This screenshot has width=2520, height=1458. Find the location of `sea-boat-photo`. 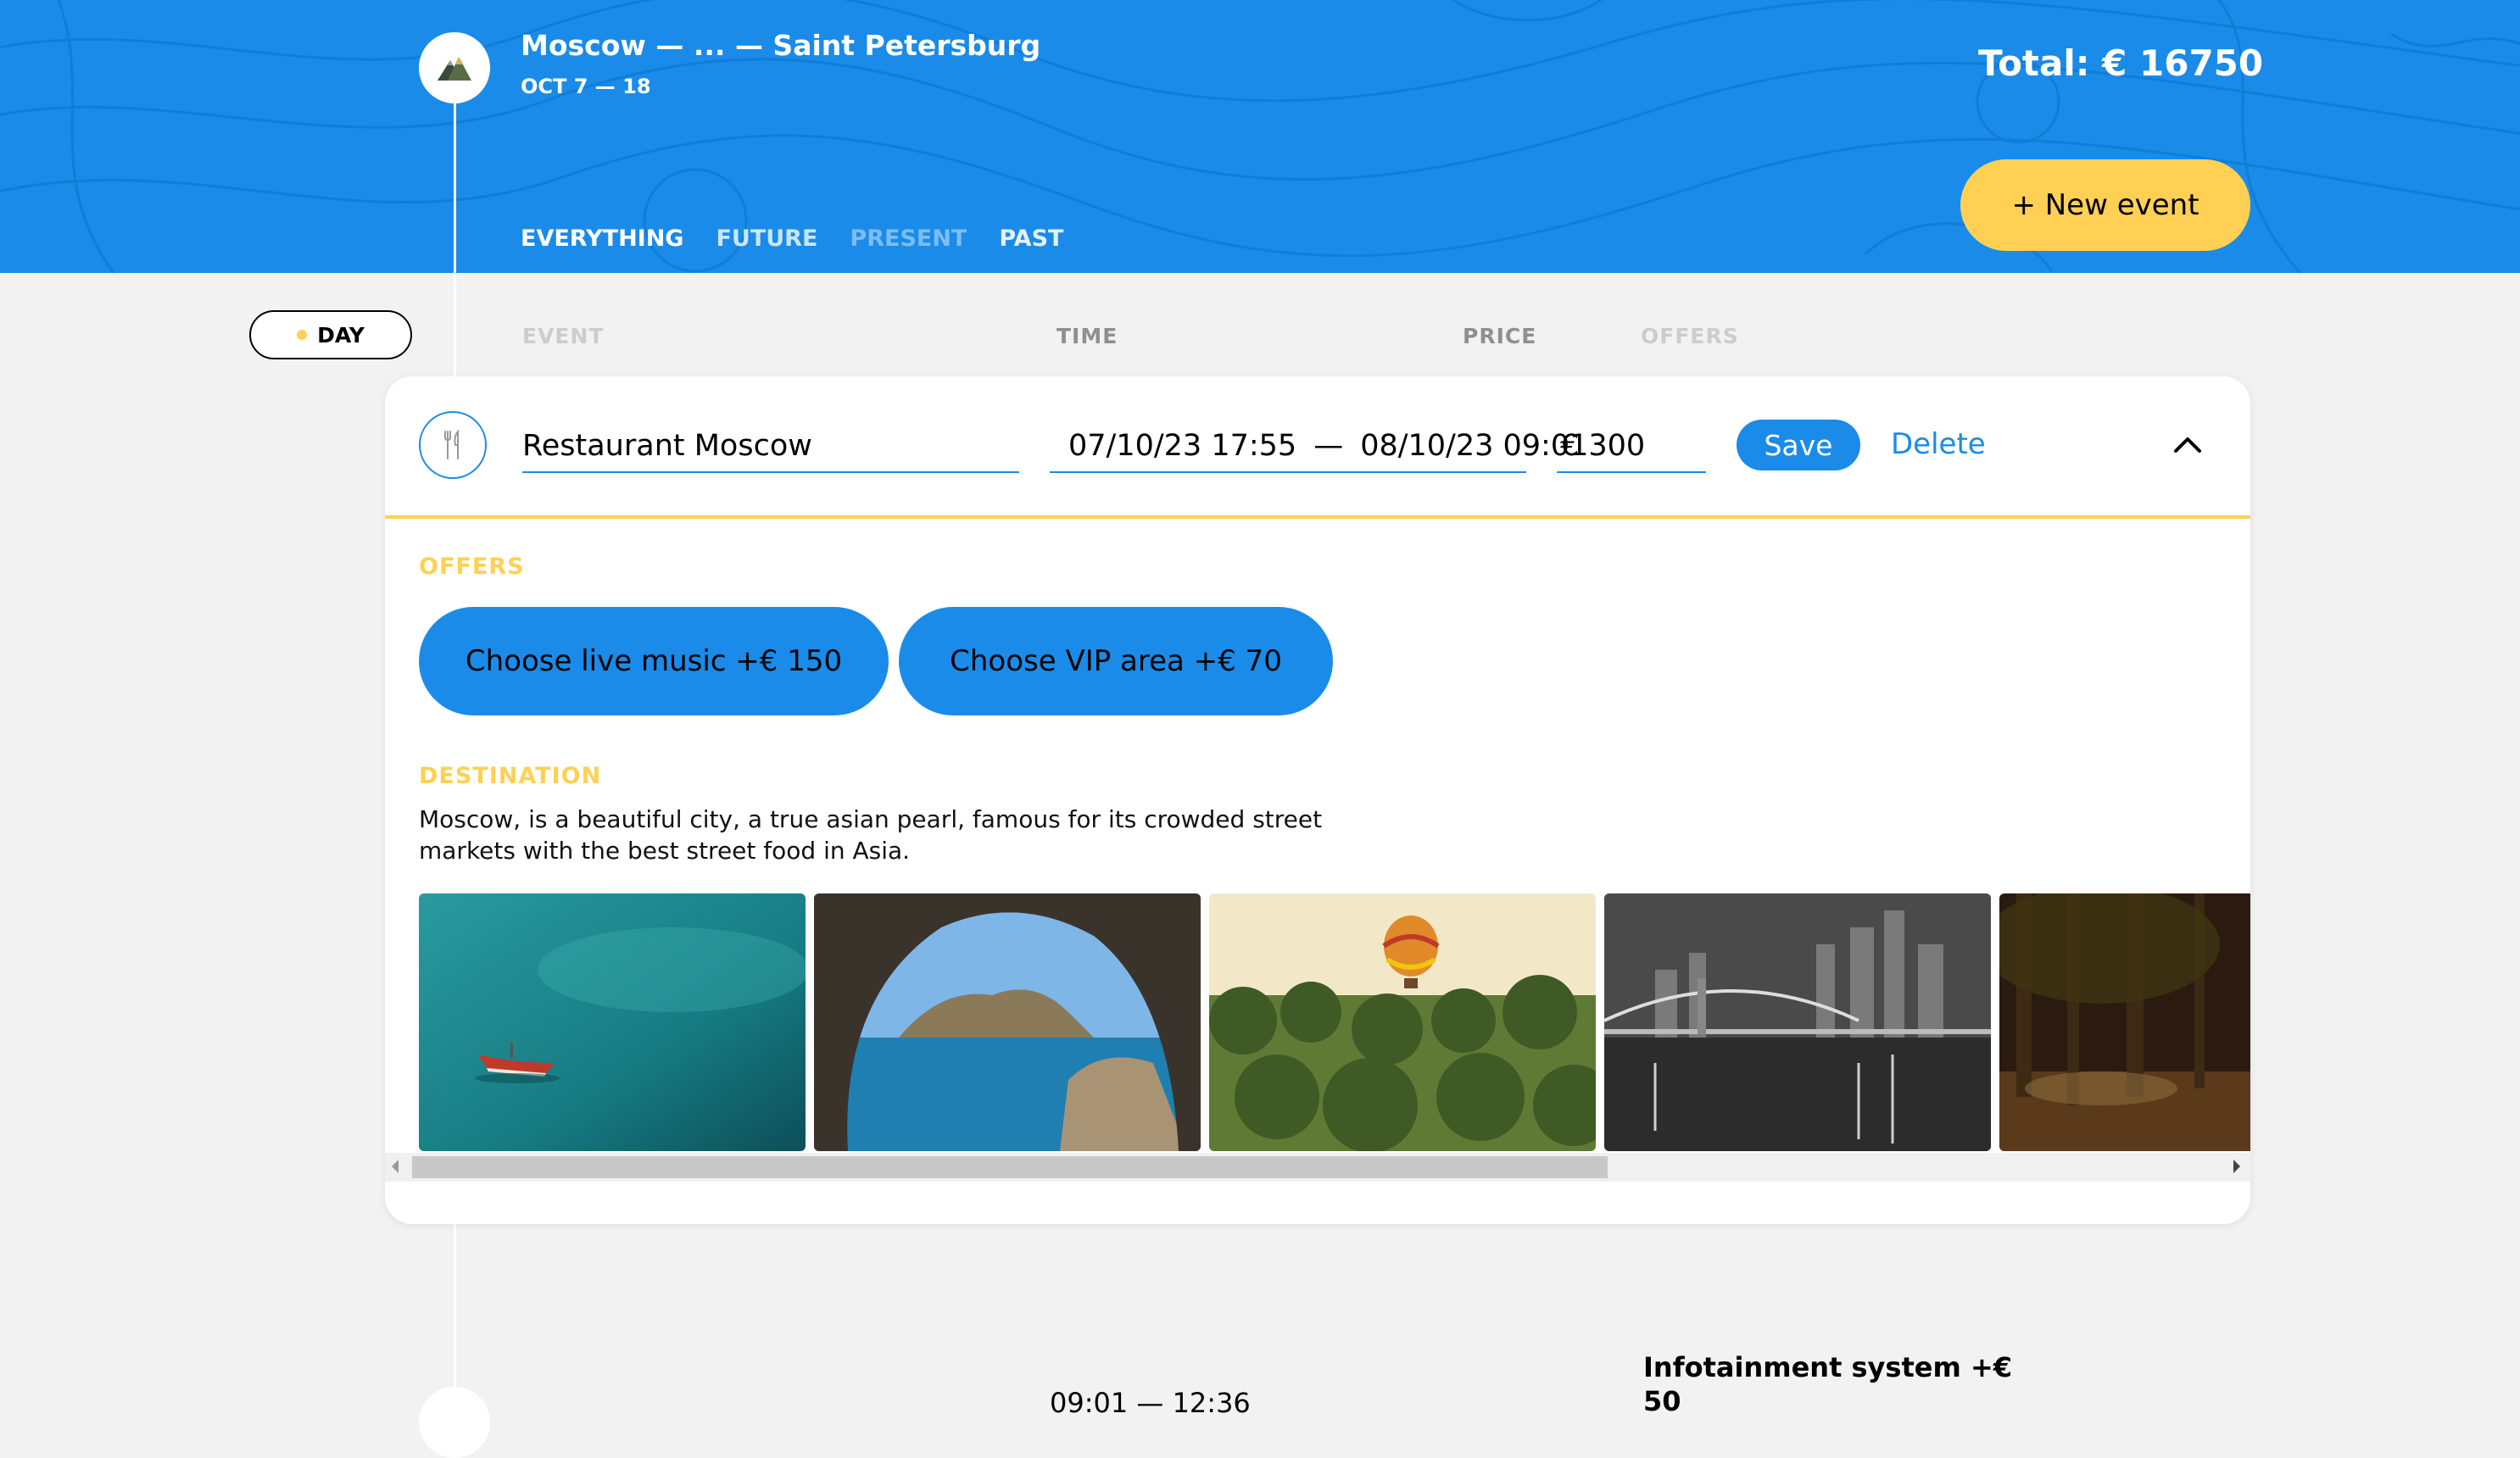

sea-boat-photo is located at coordinates (612, 1022).